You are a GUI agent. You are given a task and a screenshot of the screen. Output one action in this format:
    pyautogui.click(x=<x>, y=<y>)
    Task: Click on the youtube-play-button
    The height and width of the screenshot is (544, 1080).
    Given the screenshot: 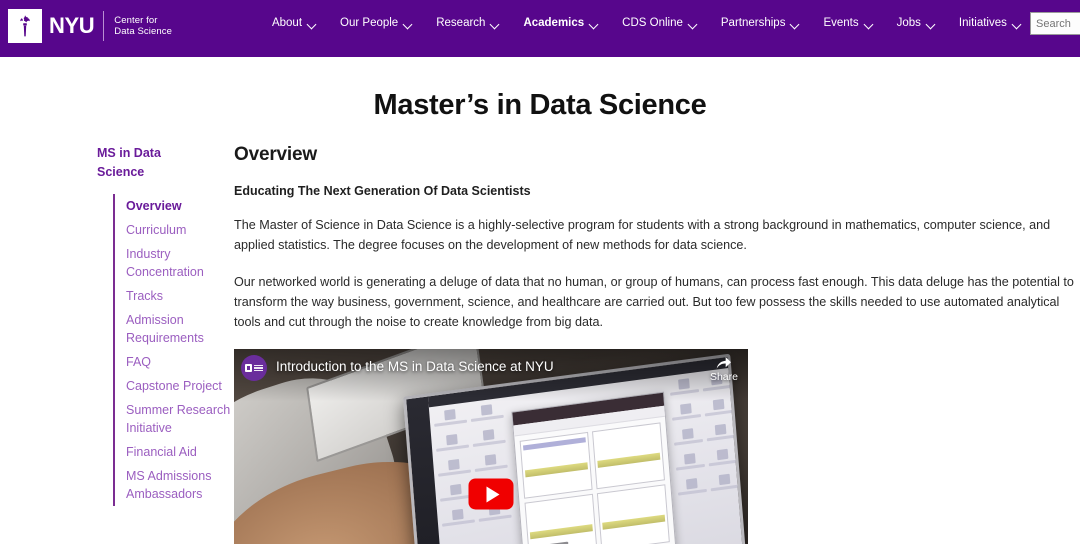 What is the action you would take?
    pyautogui.click(x=491, y=494)
    